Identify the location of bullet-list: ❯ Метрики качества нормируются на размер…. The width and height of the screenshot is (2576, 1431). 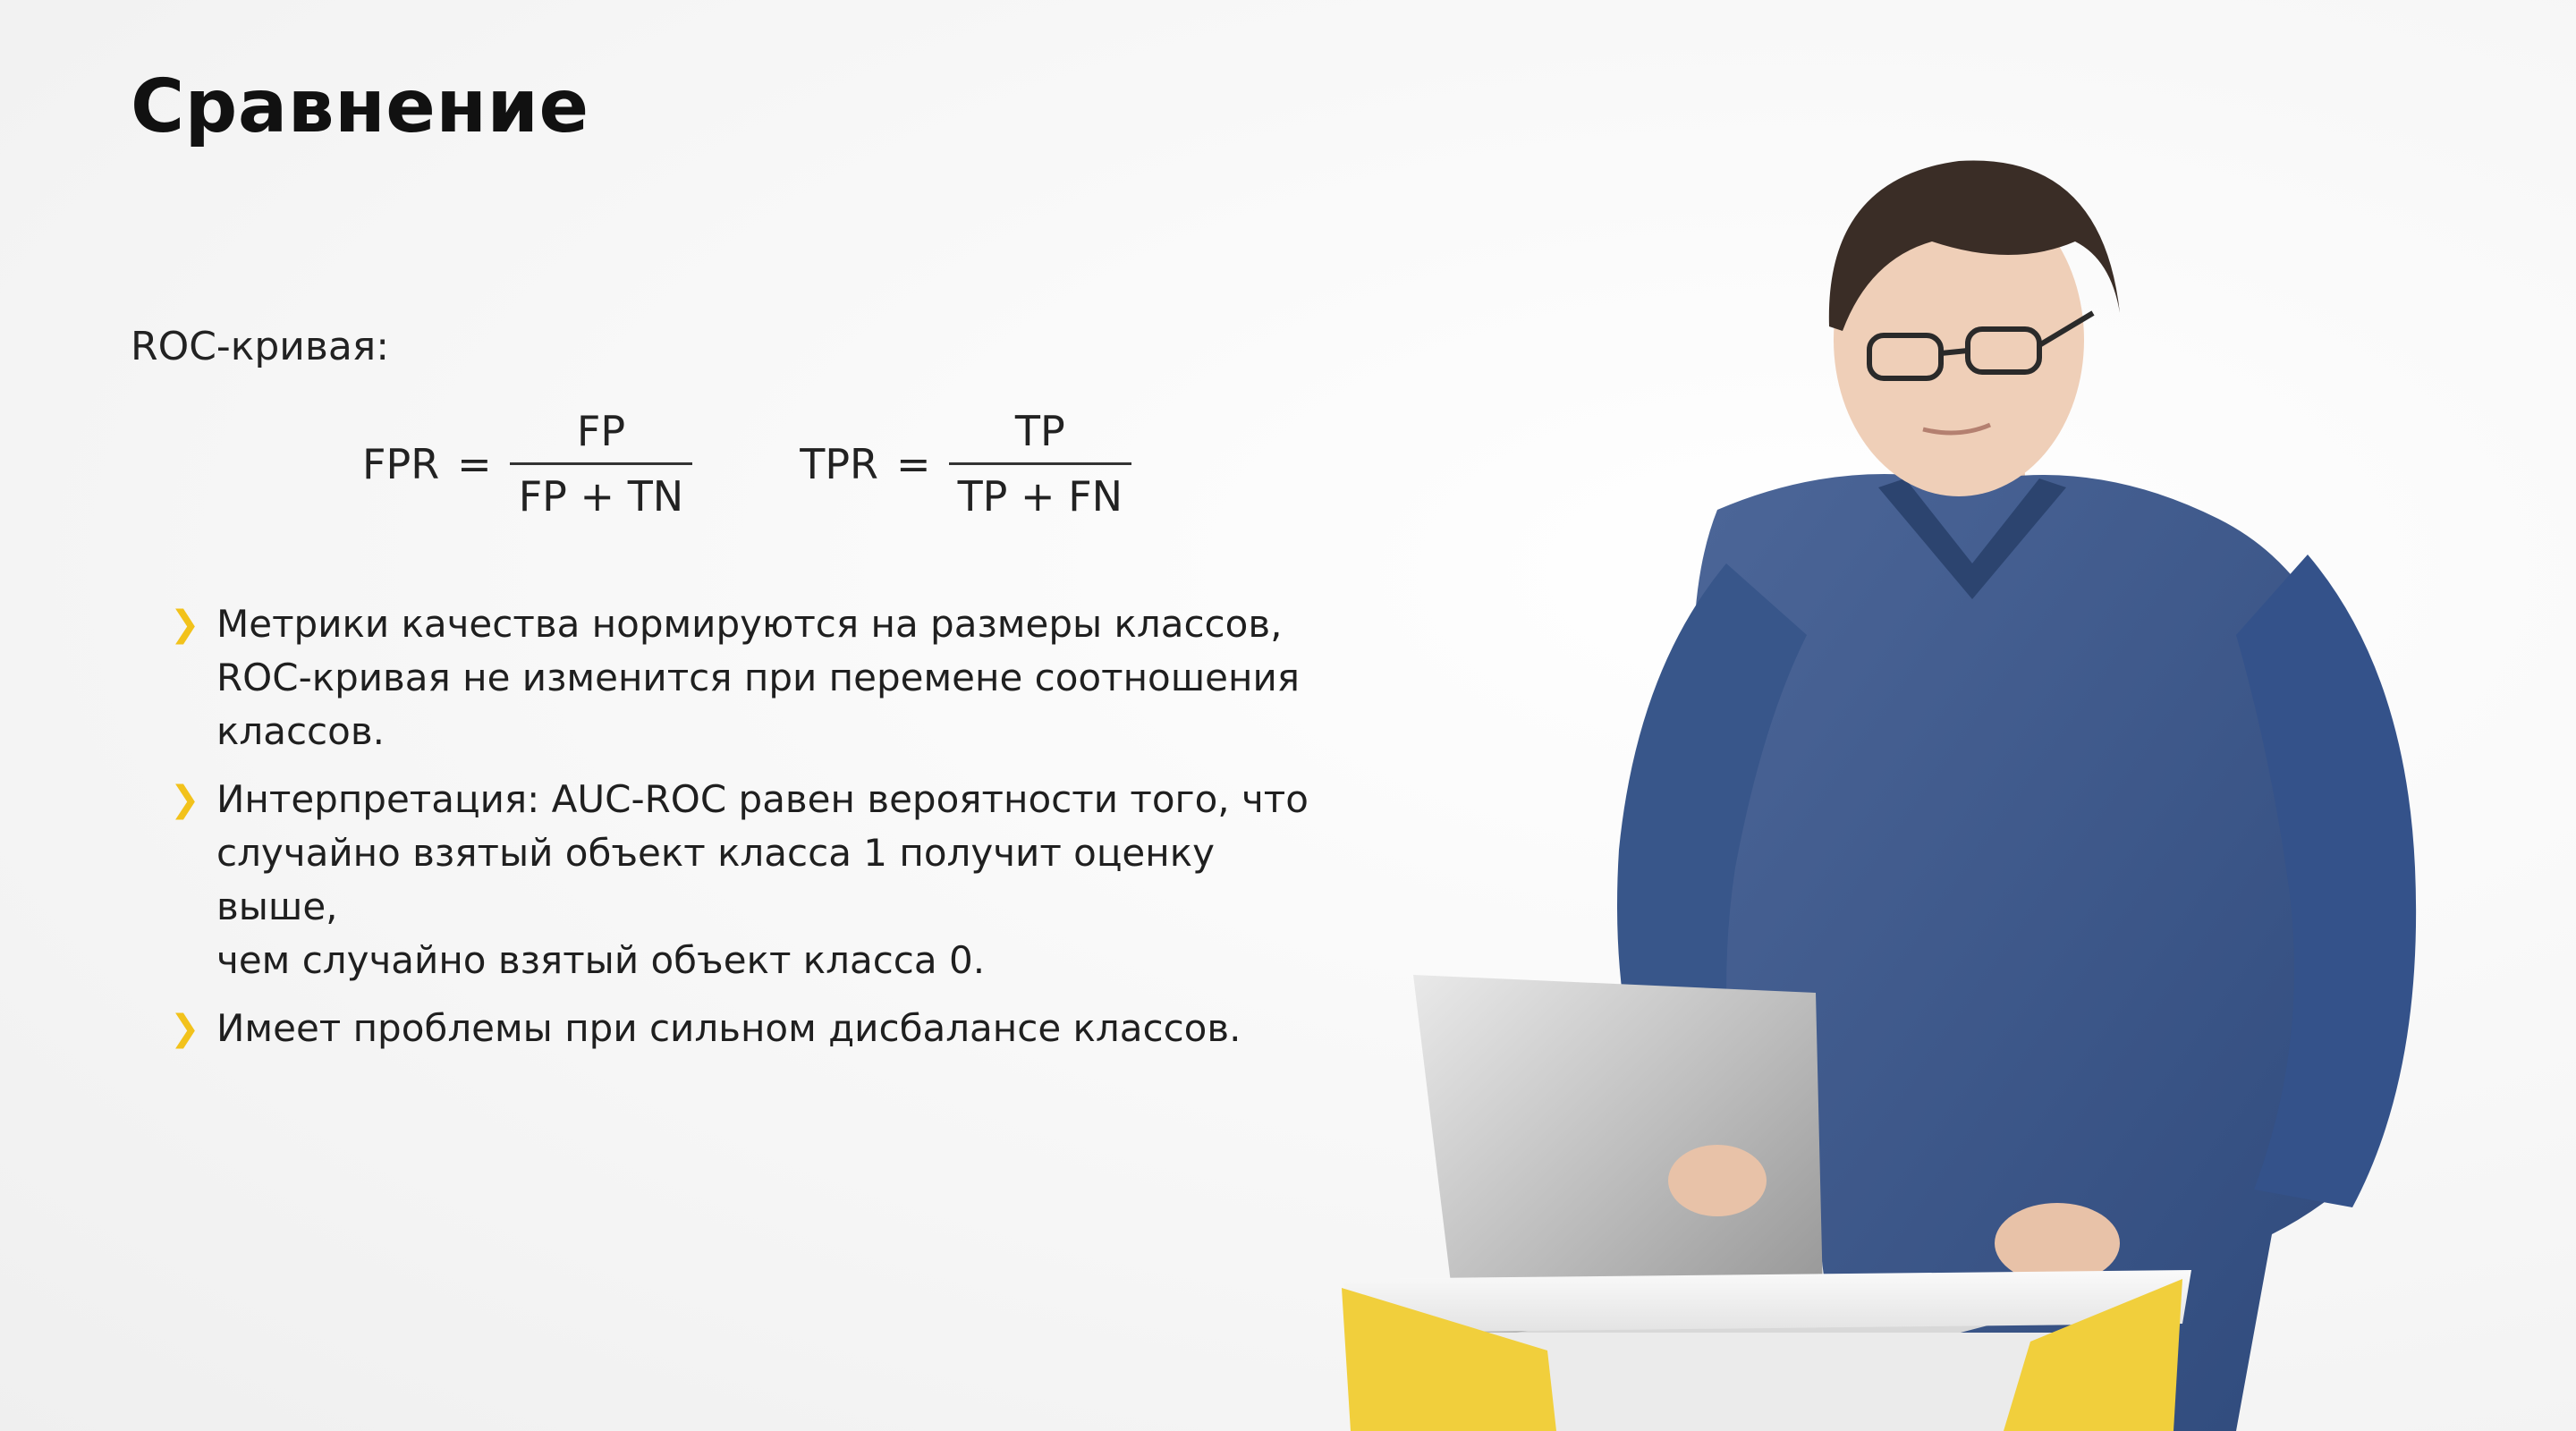
(751, 834).